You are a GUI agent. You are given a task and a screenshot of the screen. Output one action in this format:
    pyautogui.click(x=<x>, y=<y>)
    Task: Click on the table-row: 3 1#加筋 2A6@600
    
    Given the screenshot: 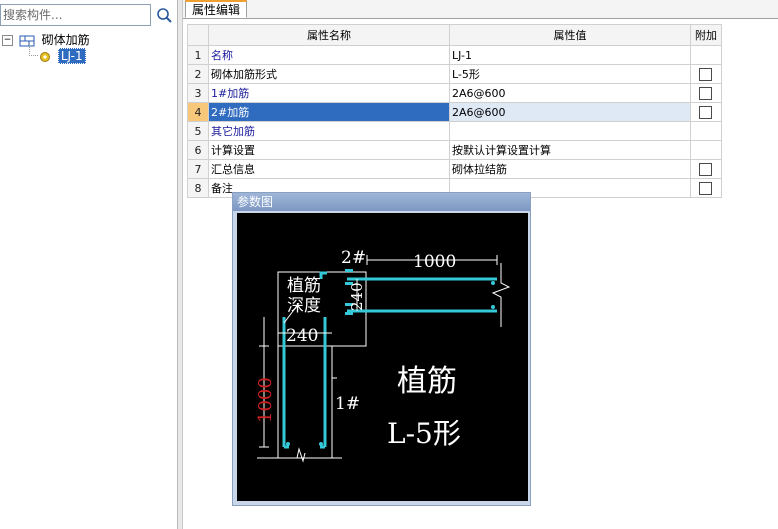 What is the action you would take?
    pyautogui.click(x=454, y=93)
    